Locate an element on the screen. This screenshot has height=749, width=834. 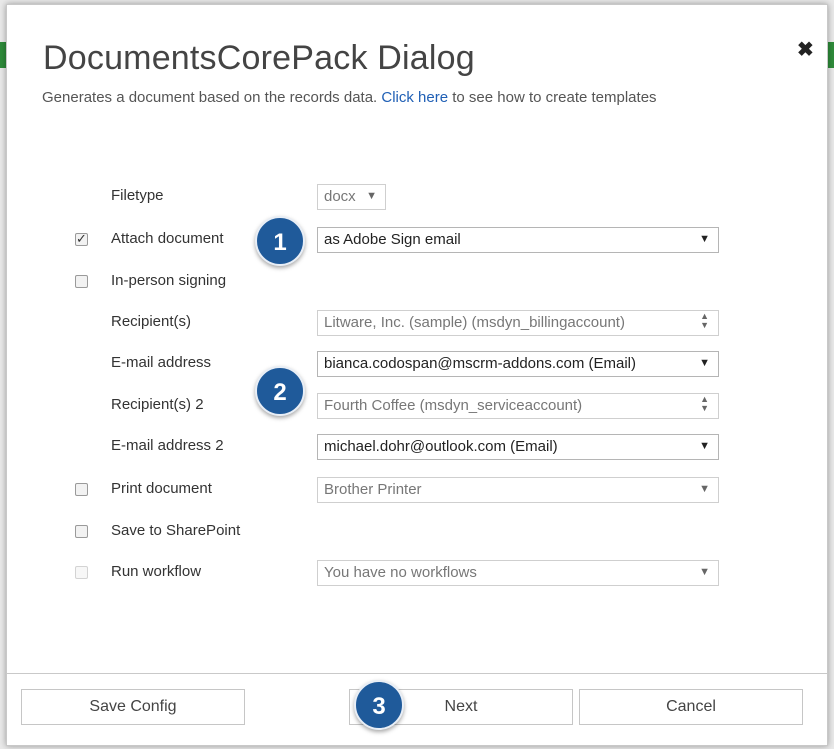
attach-document-label: Attach document is located at coordinates (167, 238).